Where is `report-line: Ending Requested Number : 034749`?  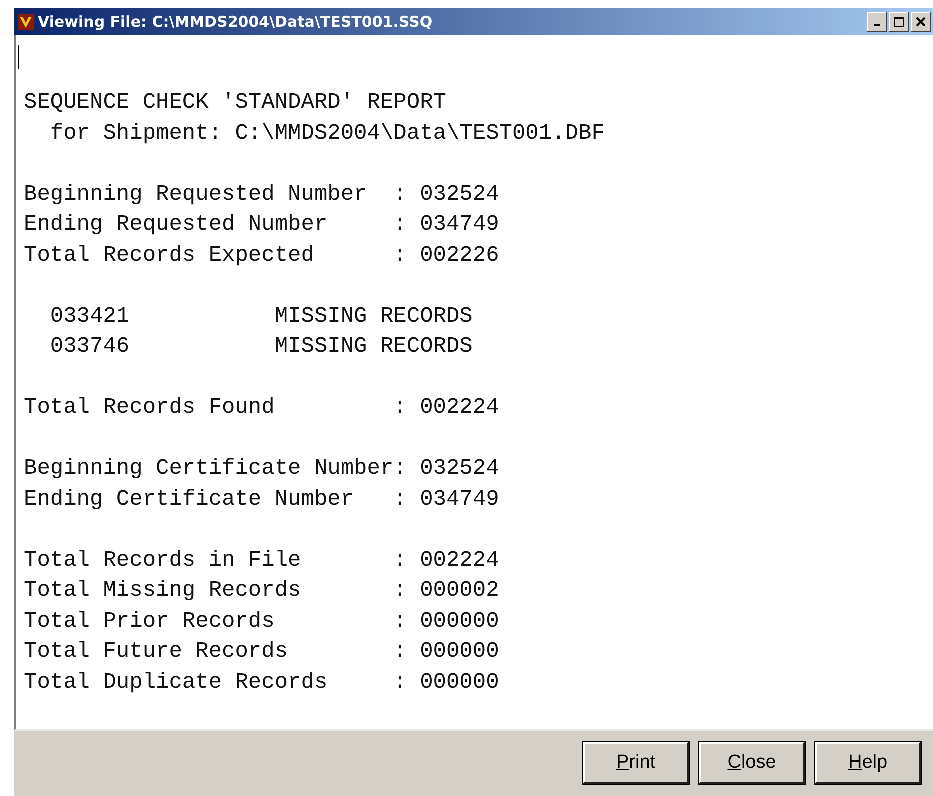
report-line: Ending Requested Number : 034749 is located at coordinates (262, 225).